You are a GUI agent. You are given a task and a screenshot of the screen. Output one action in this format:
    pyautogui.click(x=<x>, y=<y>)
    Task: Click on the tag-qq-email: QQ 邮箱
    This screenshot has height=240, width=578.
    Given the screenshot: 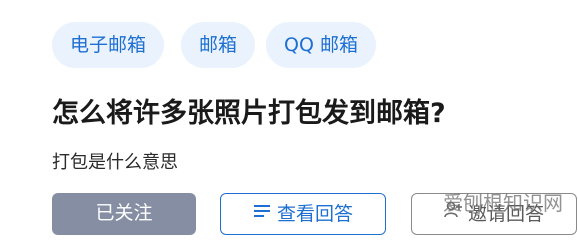 What is the action you would take?
    pyautogui.click(x=321, y=45)
    